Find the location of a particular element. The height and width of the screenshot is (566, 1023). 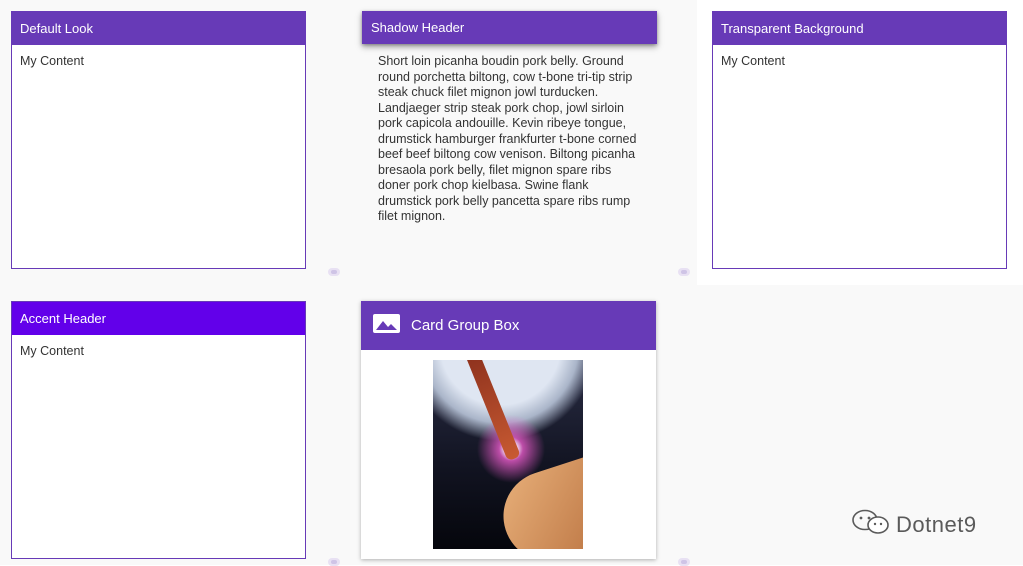

card-header: Accent Header is located at coordinates (158, 318).